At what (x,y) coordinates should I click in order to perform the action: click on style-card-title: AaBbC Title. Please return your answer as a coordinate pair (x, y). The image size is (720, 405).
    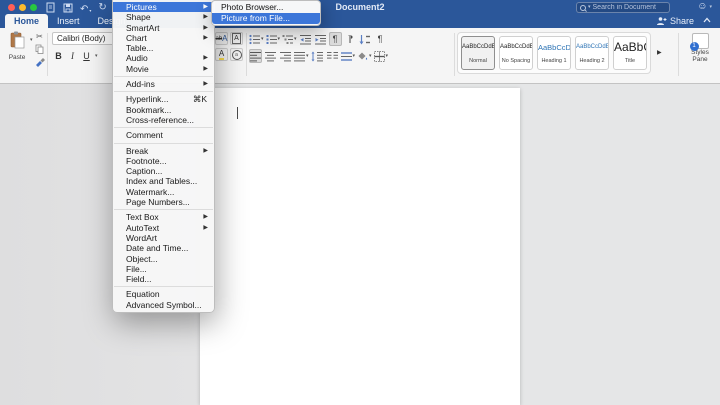
    Looking at the image, I should click on (630, 53).